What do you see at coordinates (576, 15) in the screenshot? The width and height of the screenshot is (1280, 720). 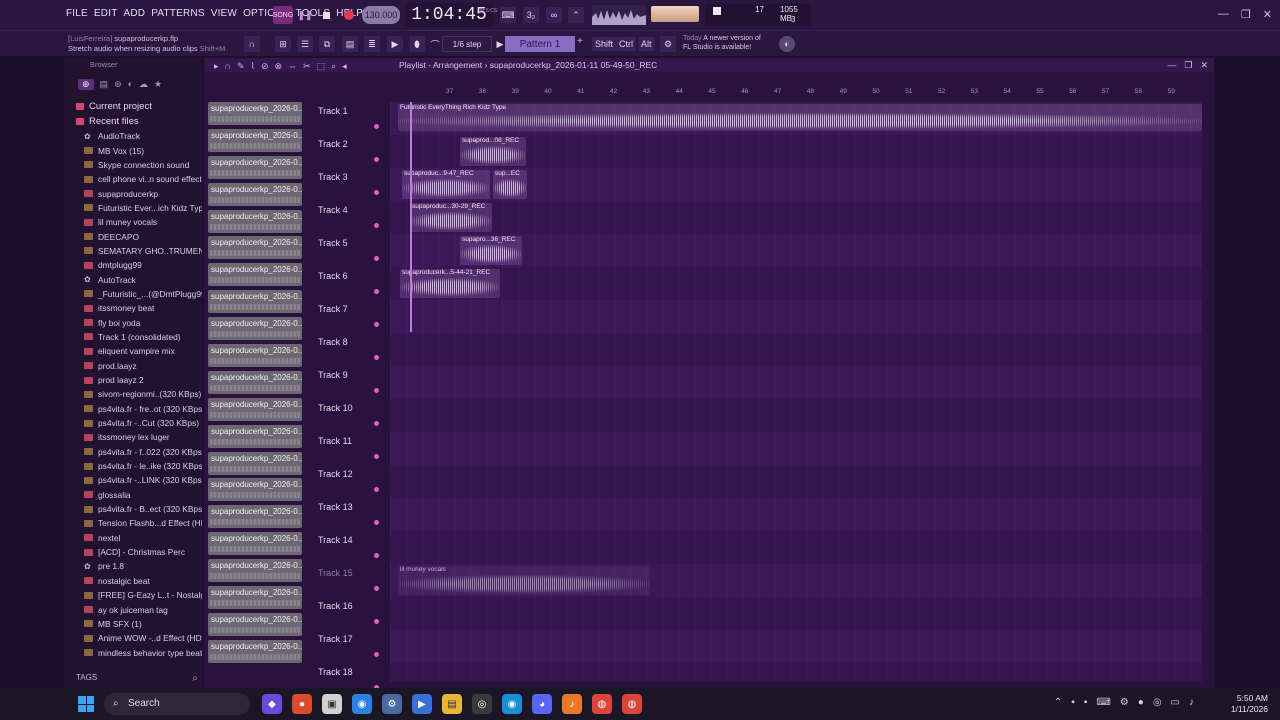 I see `metronome-icon: ⌃` at bounding box center [576, 15].